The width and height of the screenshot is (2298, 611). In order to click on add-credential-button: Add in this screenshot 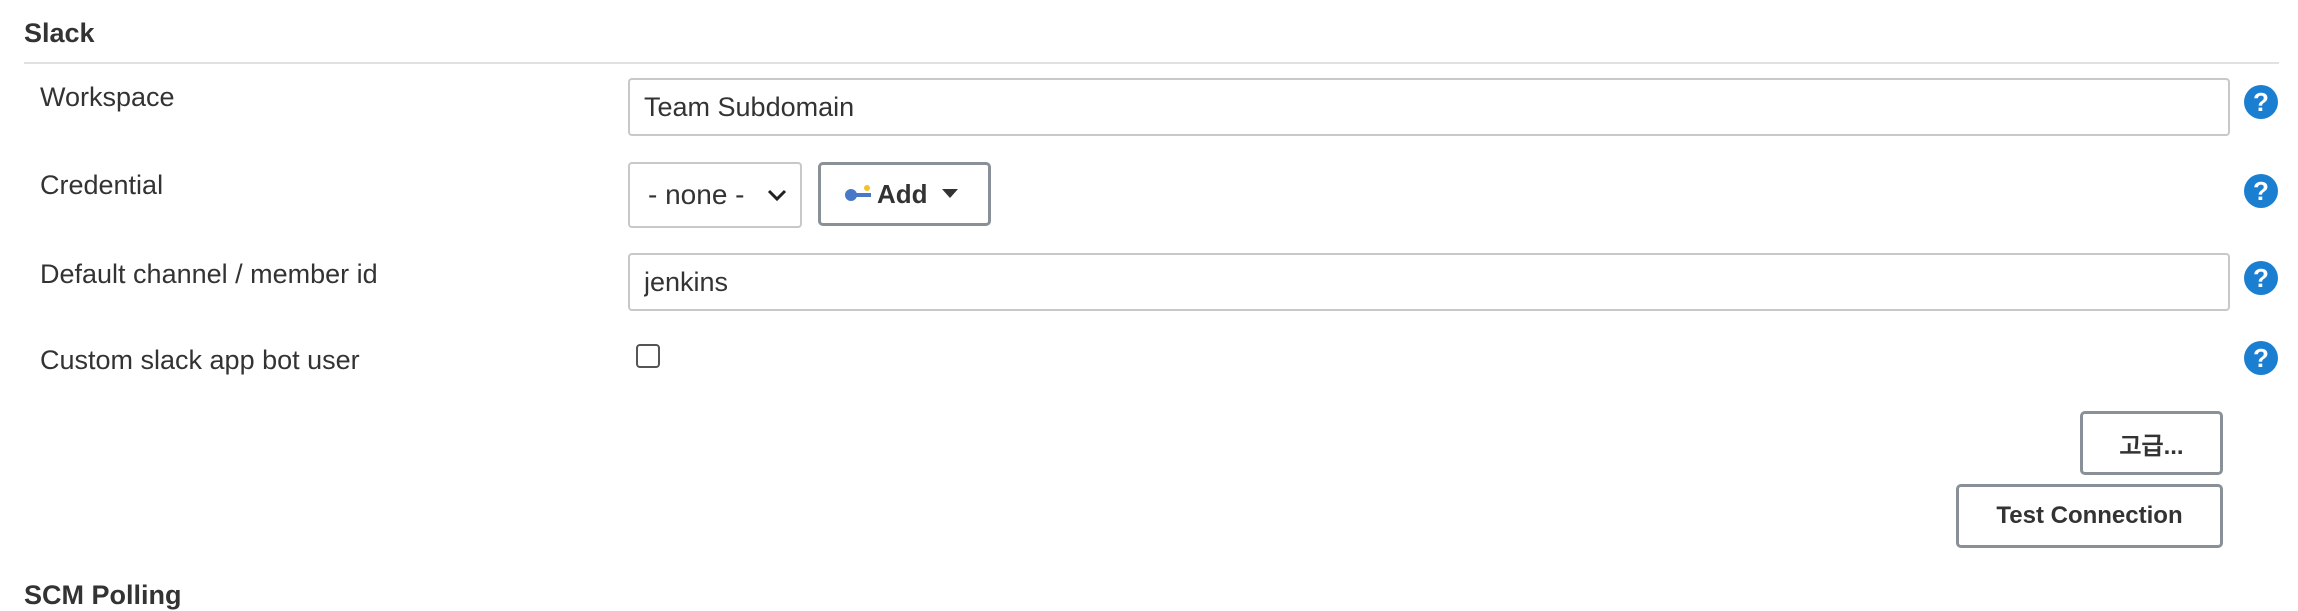, I will do `click(904, 194)`.